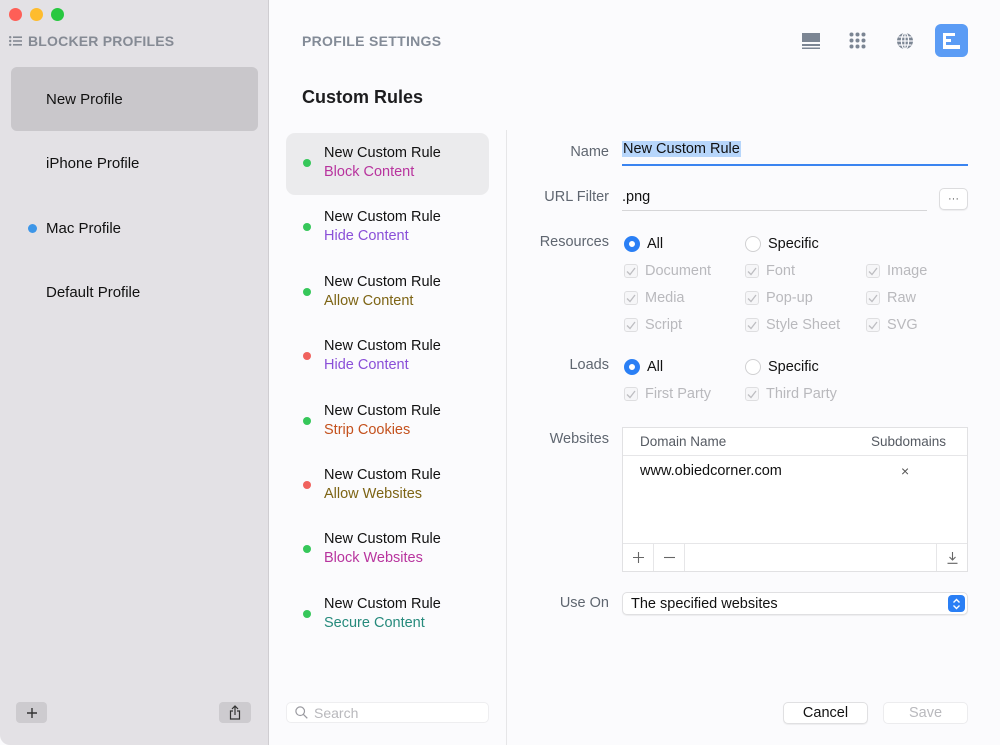  What do you see at coordinates (667, 271) in the screenshot?
I see `resource-document-checkbox: Document` at bounding box center [667, 271].